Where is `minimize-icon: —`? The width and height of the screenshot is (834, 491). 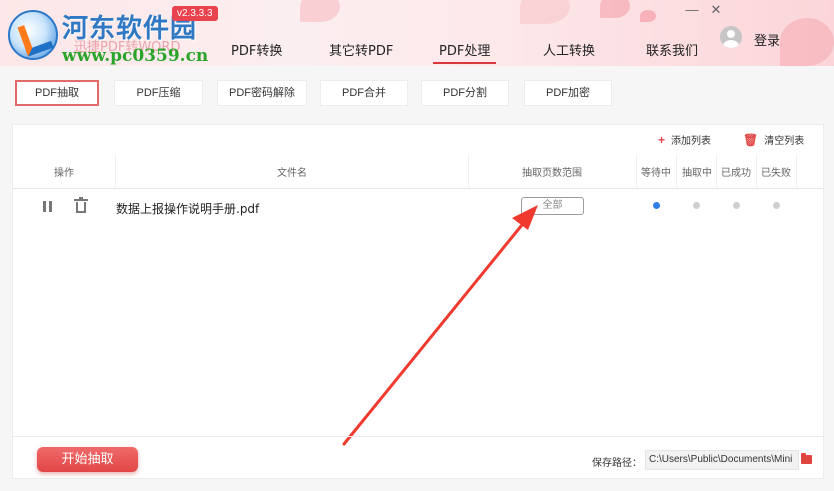 minimize-icon: — is located at coordinates (692, 9).